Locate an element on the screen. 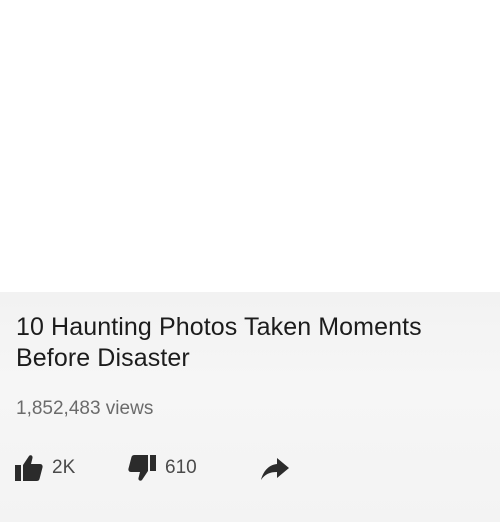  share-button is located at coordinates (275, 468).